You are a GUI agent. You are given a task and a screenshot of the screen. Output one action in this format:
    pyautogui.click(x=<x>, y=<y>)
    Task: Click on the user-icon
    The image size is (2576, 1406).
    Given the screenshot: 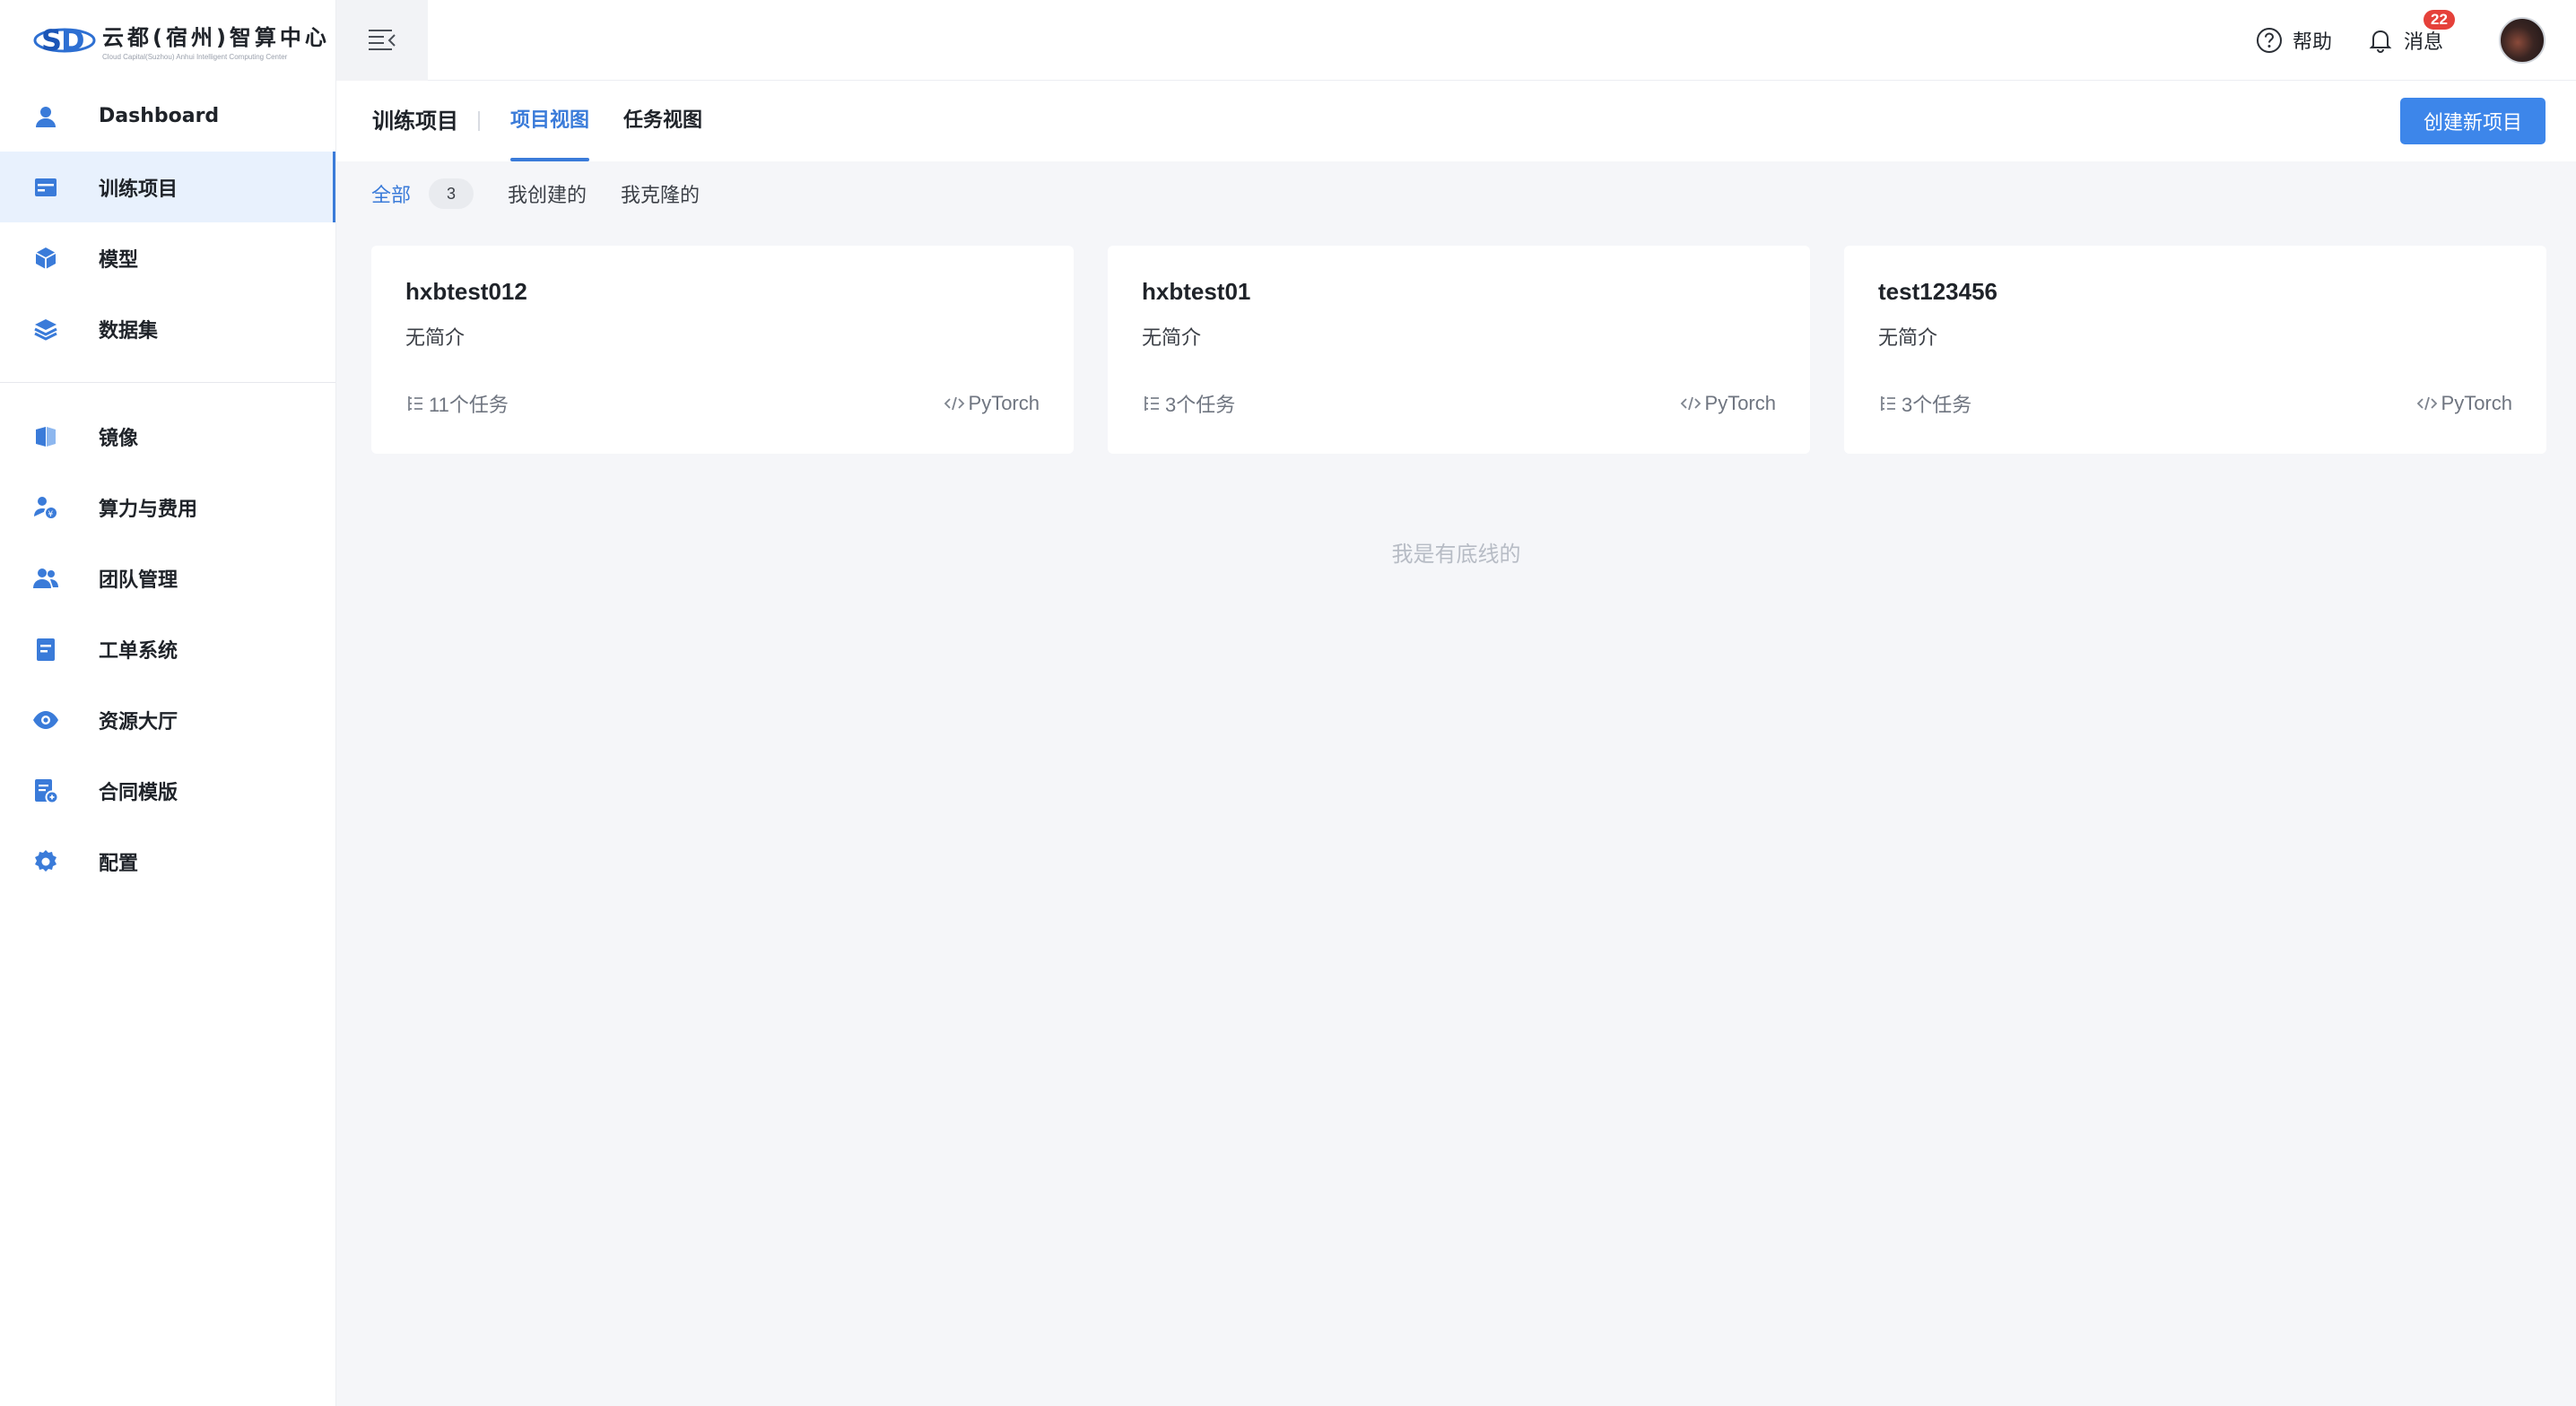 What is the action you would take?
    pyautogui.click(x=45, y=116)
    